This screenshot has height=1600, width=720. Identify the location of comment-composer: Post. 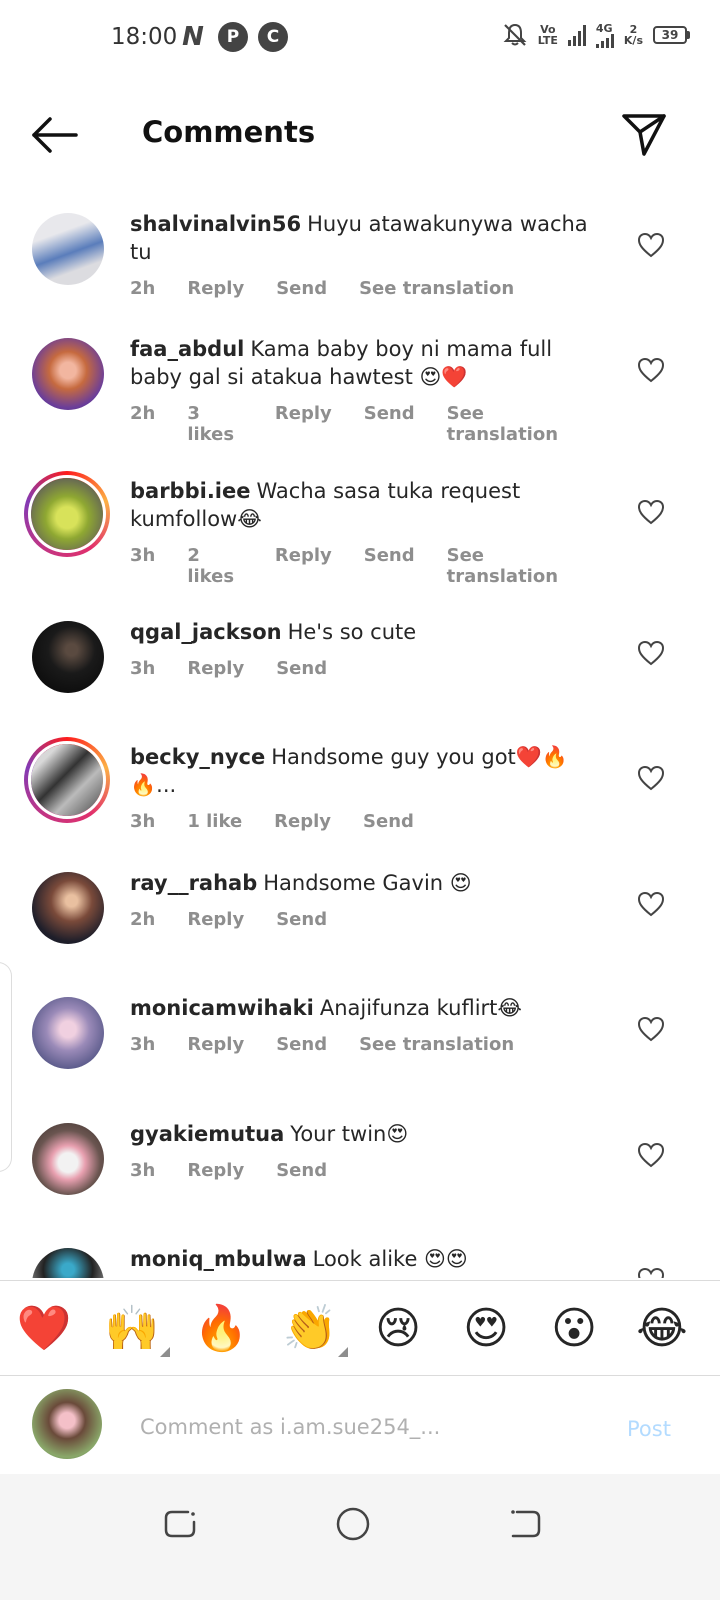
(360, 1425).